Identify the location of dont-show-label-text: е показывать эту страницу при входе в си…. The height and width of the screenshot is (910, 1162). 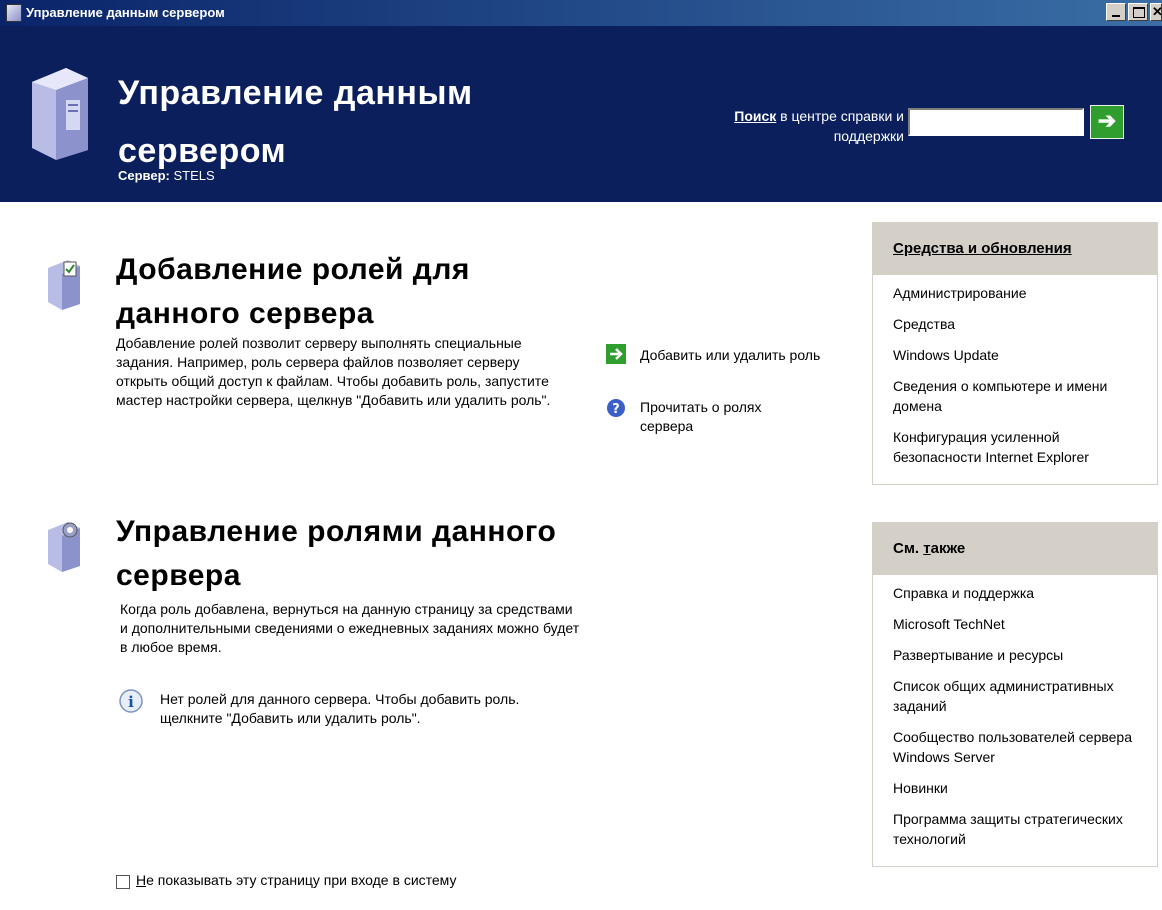
(301, 880).